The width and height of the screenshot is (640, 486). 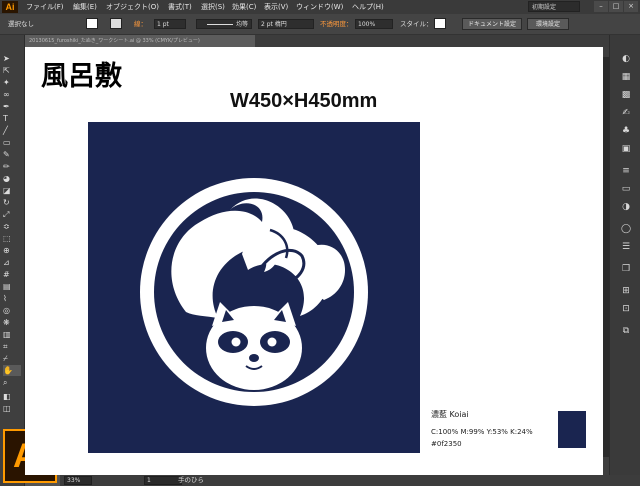 I want to click on profile-label: 均等, so click(x=241, y=24).